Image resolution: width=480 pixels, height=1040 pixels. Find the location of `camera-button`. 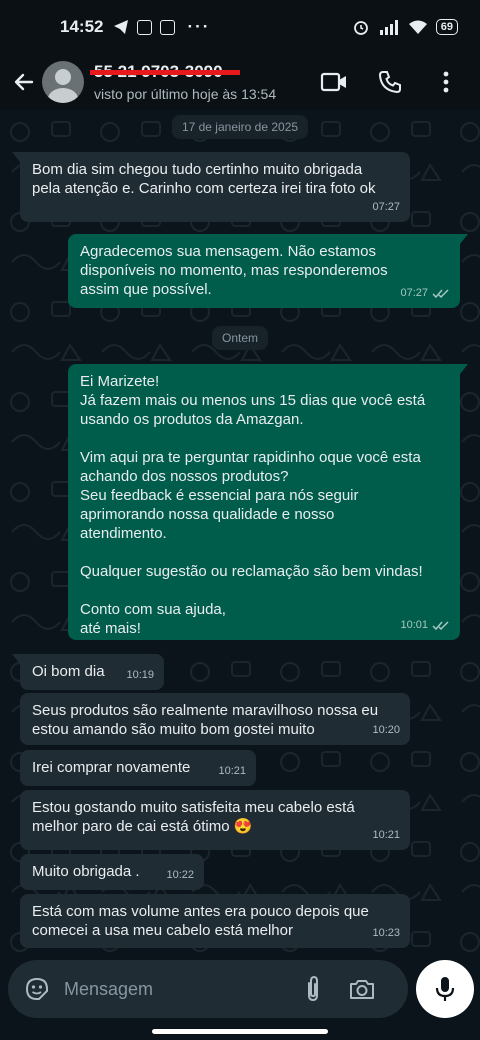

camera-button is located at coordinates (362, 989).